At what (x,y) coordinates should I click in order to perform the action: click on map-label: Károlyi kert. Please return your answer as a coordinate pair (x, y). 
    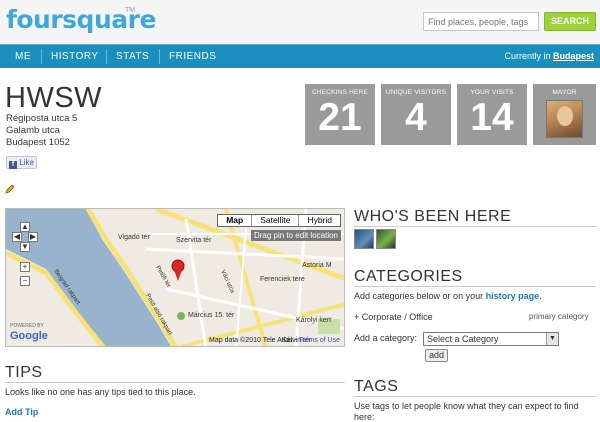
    Looking at the image, I should click on (313, 320).